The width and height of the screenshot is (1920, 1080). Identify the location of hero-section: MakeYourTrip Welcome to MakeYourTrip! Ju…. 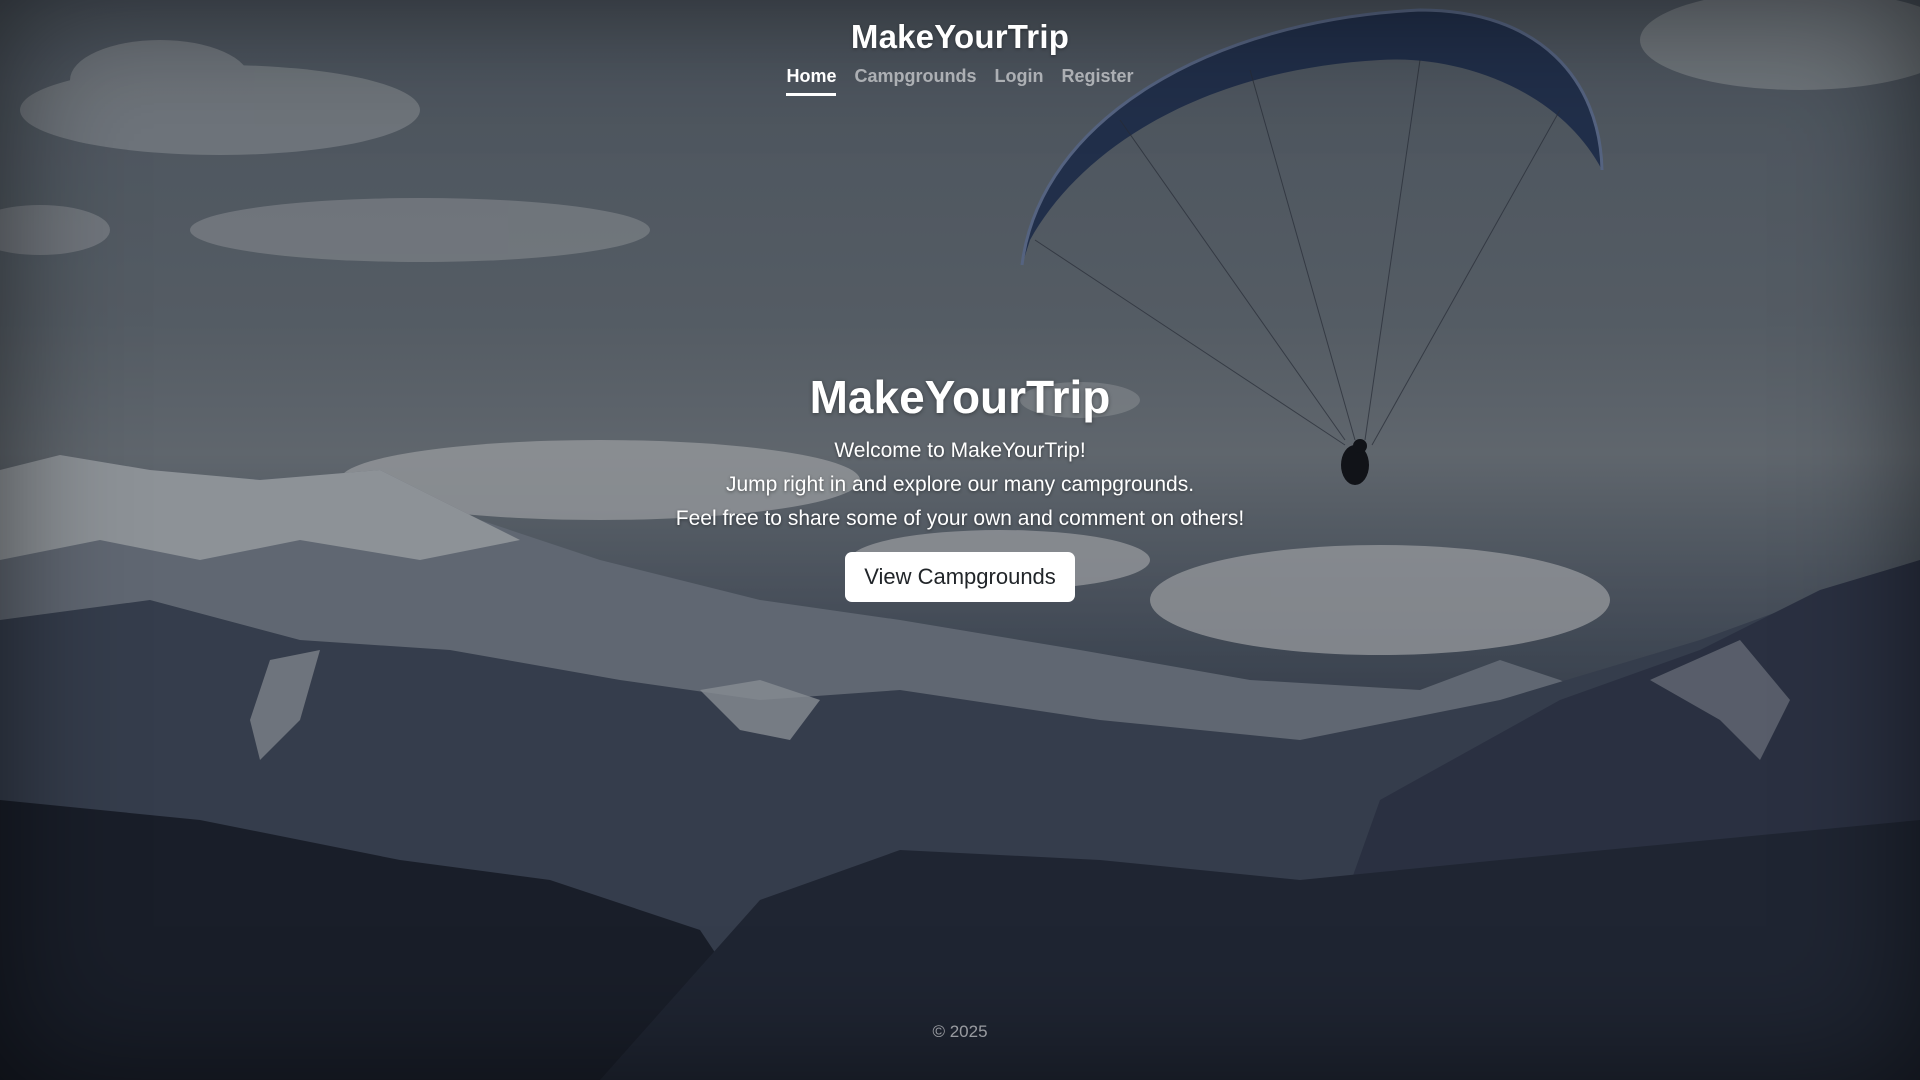
(960, 486).